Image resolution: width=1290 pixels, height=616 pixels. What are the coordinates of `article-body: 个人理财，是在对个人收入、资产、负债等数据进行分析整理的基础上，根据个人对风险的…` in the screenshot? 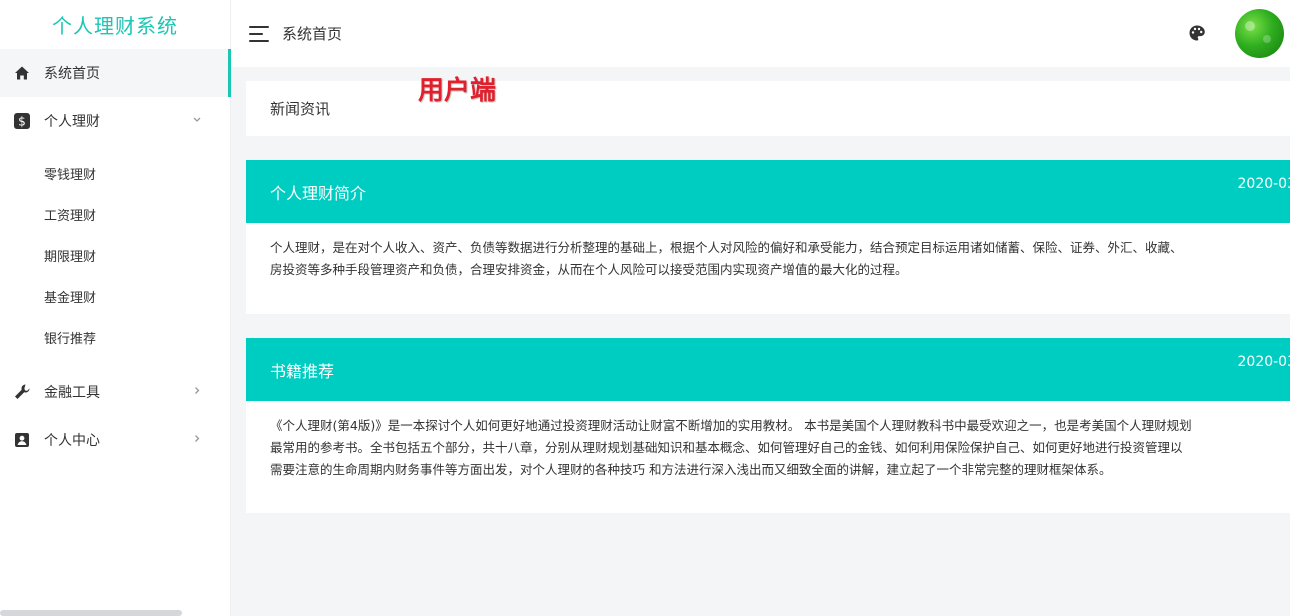 It's located at (768, 268).